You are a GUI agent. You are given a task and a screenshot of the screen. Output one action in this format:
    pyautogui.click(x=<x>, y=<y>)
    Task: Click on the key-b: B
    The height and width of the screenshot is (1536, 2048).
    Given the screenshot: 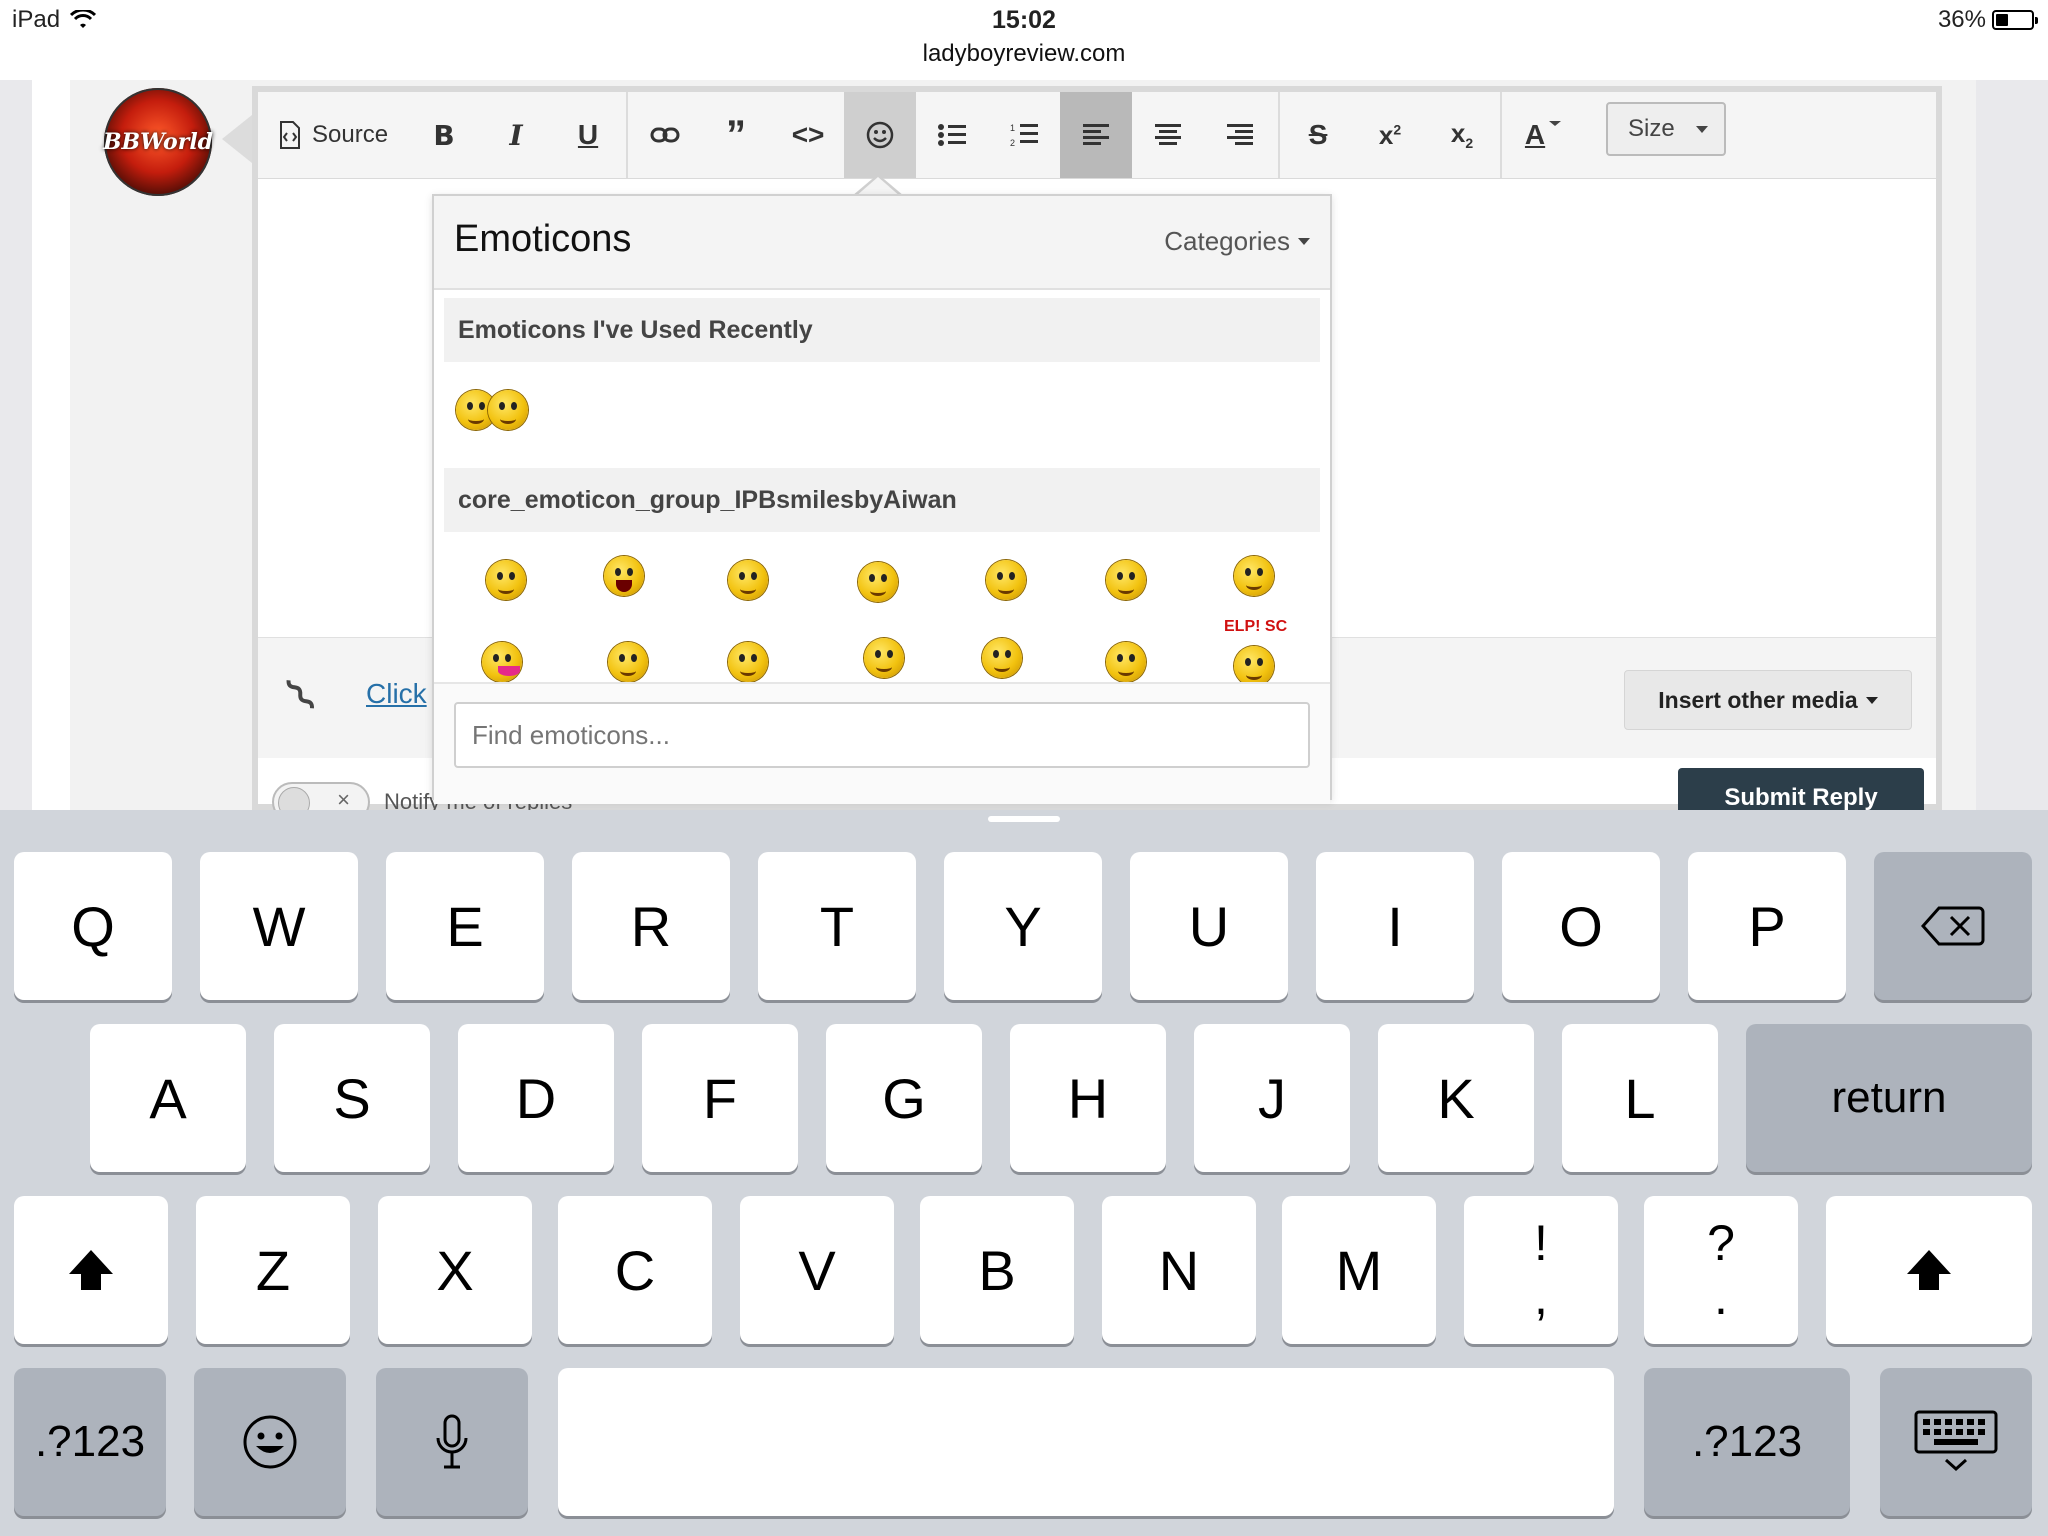 What is the action you would take?
    pyautogui.click(x=997, y=1270)
    